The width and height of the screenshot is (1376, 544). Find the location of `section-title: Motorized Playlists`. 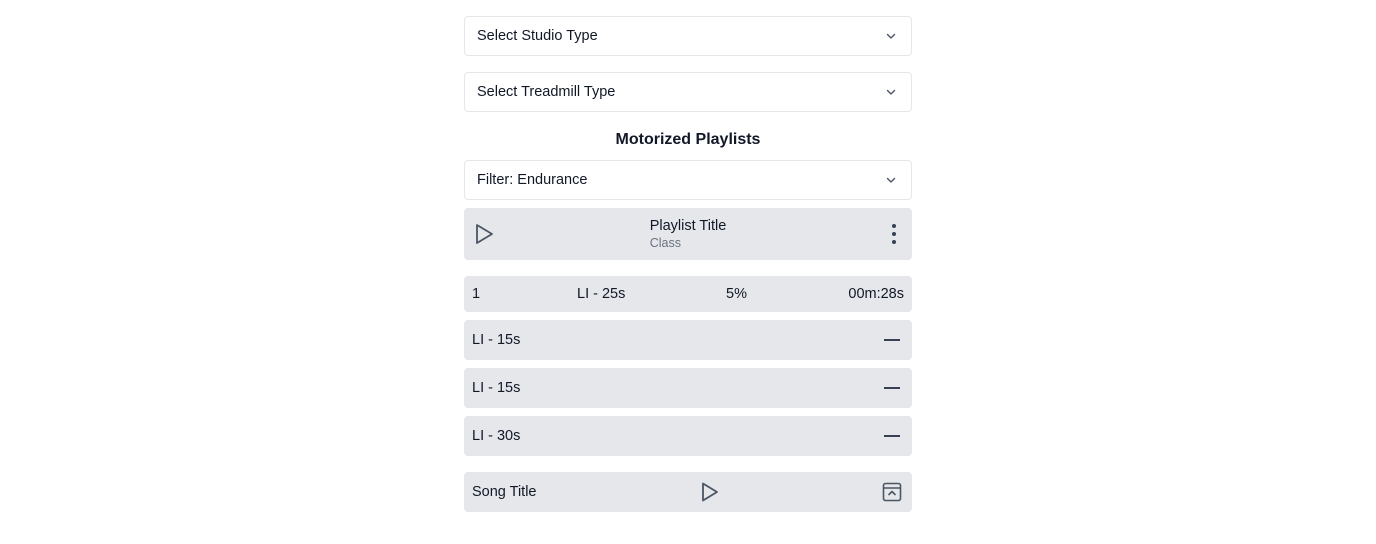

section-title: Motorized Playlists is located at coordinates (688, 139).